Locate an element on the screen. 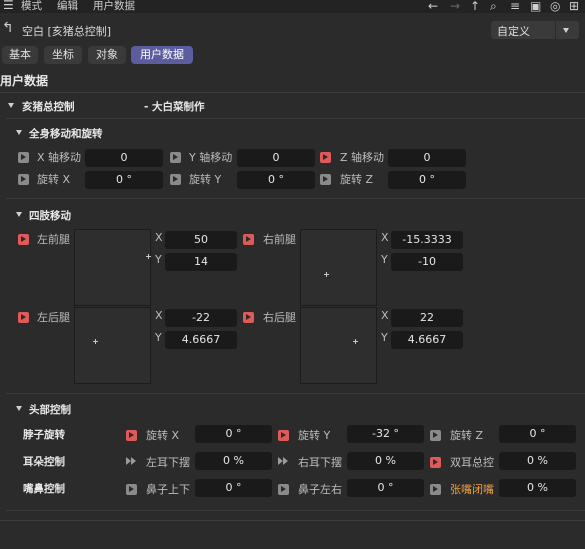 This screenshot has height=549, width=585. back-left-y-field: 4.6667 is located at coordinates (201, 340).